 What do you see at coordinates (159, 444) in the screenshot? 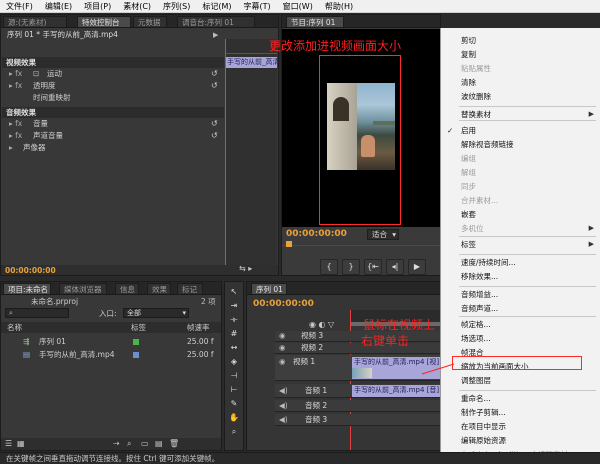
I see `new-item-icon: ▤` at bounding box center [159, 444].